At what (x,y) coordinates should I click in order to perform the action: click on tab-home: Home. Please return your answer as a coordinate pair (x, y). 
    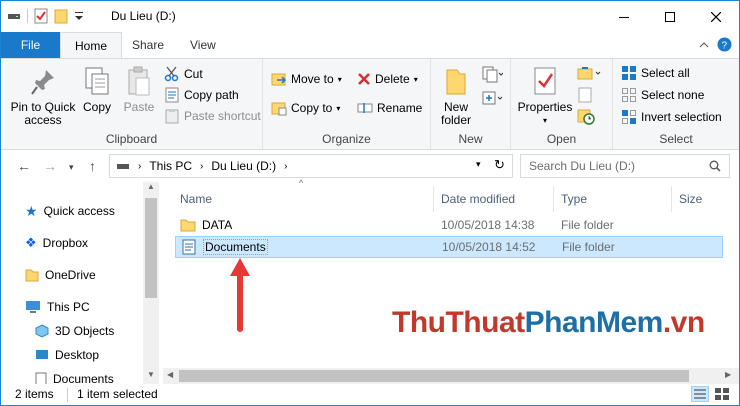
    Looking at the image, I should click on (91, 45).